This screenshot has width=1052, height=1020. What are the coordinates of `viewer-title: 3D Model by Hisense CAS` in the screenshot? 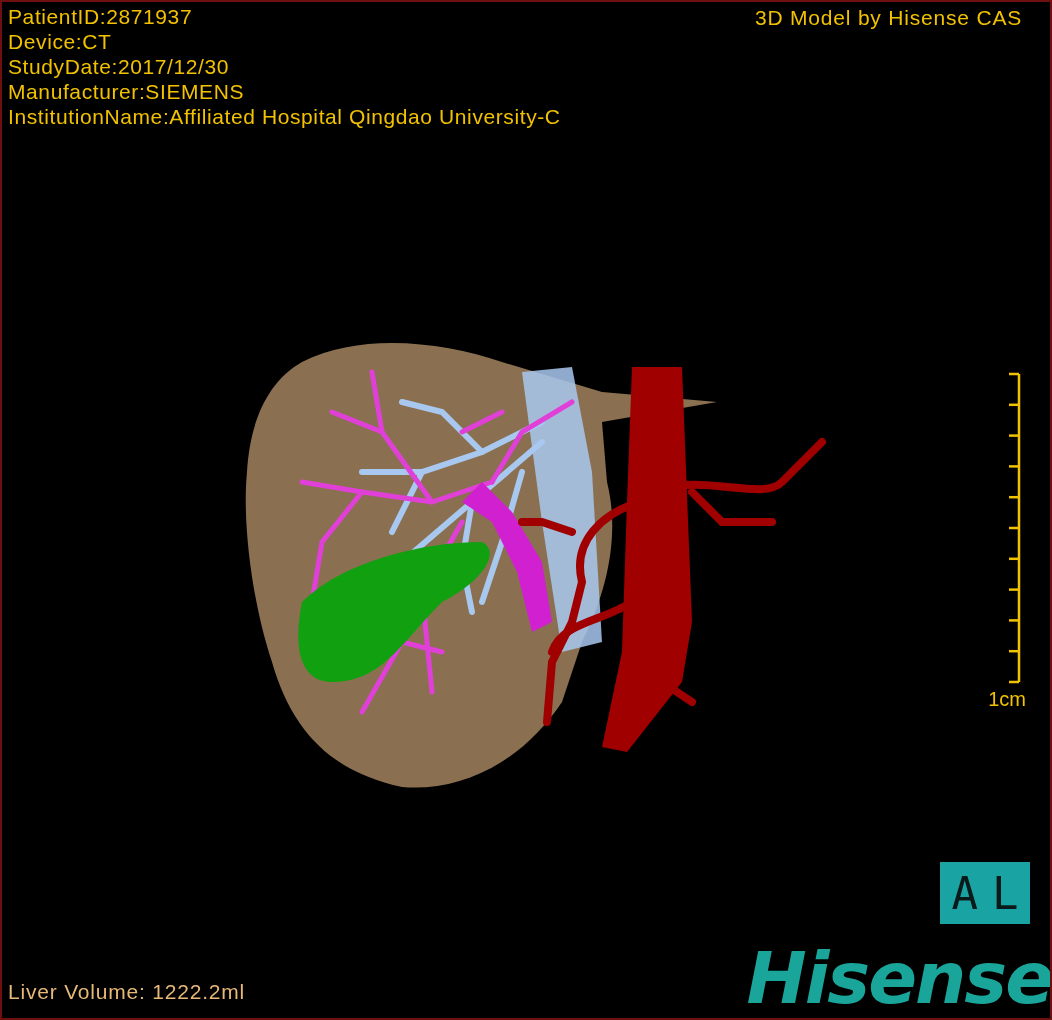 It's located at (888, 17).